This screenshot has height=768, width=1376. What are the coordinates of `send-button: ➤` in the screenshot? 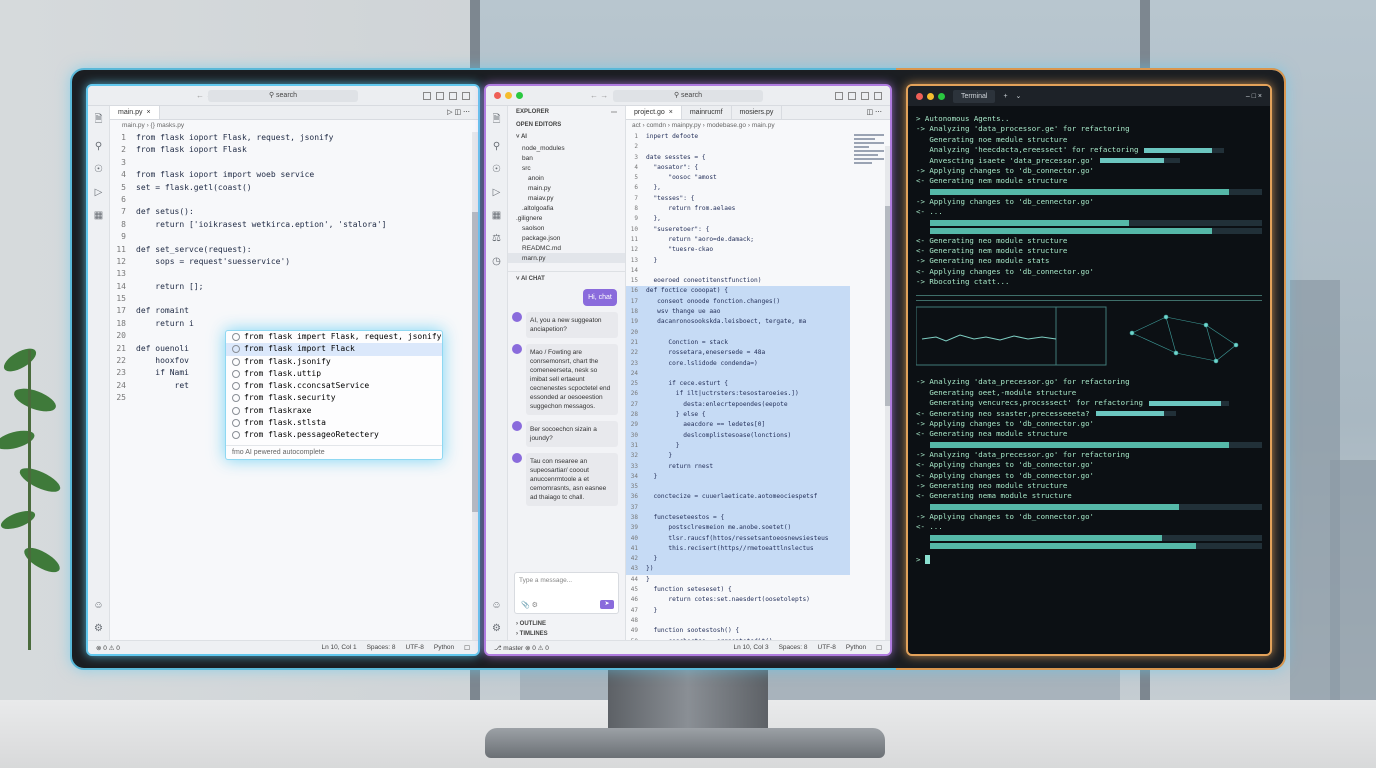 It's located at (607, 604).